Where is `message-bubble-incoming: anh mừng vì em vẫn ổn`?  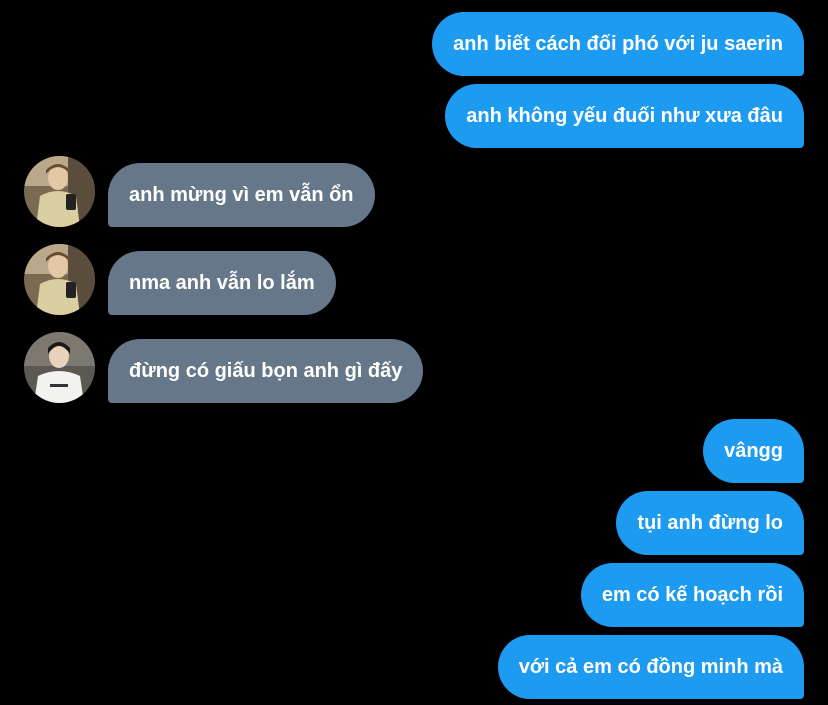
message-bubble-incoming: anh mừng vì em vẫn ổn is located at coordinates (241, 195).